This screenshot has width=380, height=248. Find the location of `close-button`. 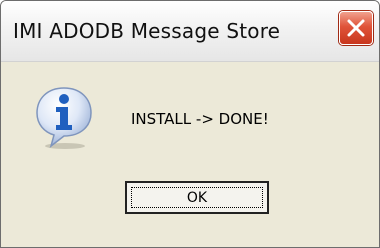

close-button is located at coordinates (356, 28).